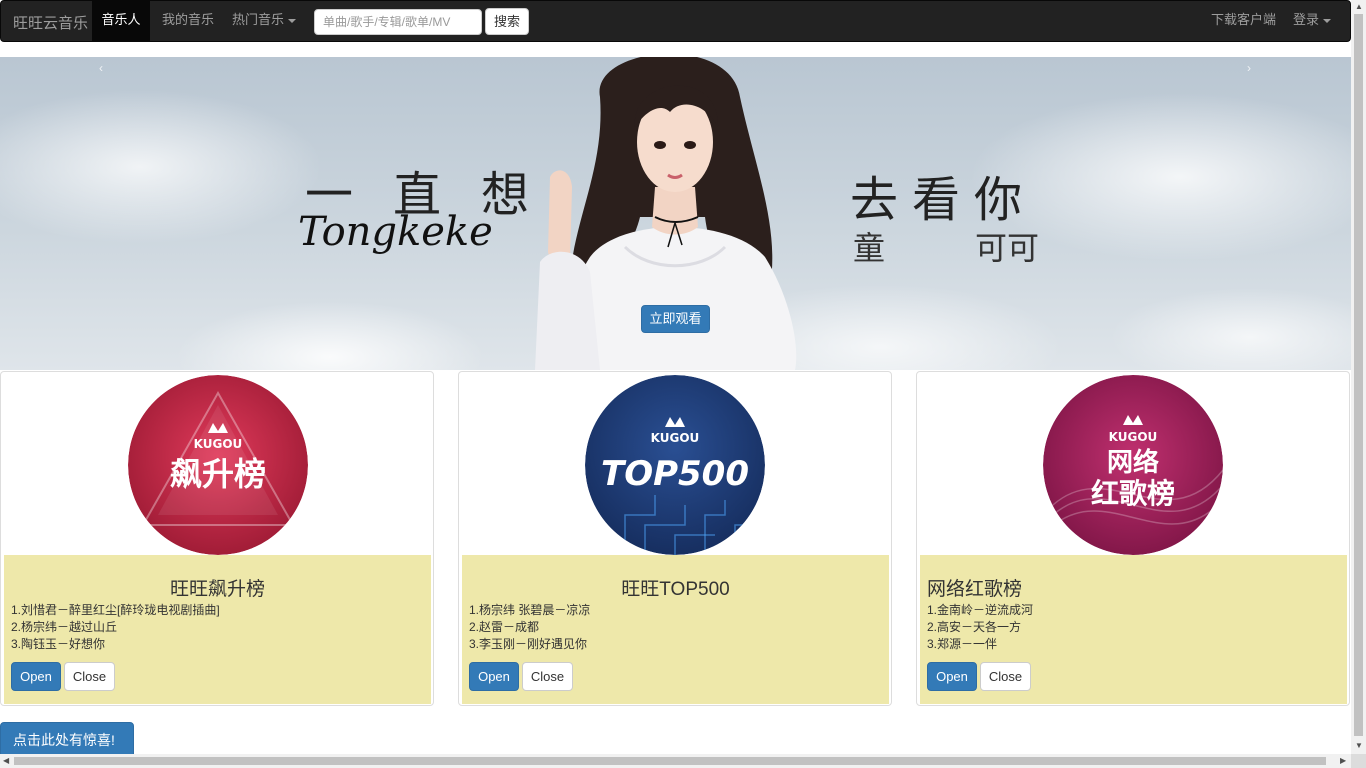 This screenshot has height=768, width=1366. I want to click on song-item: 2.高安－天各一方, so click(980, 627).